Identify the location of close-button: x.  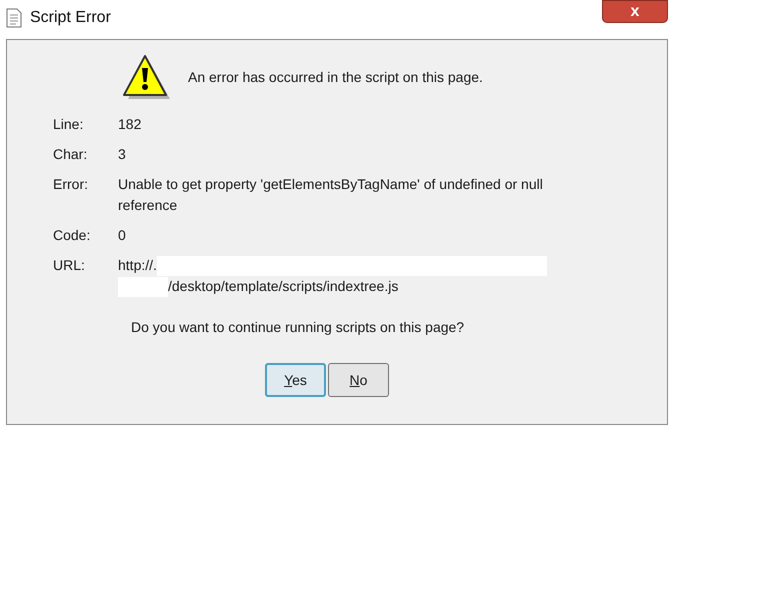
(635, 11).